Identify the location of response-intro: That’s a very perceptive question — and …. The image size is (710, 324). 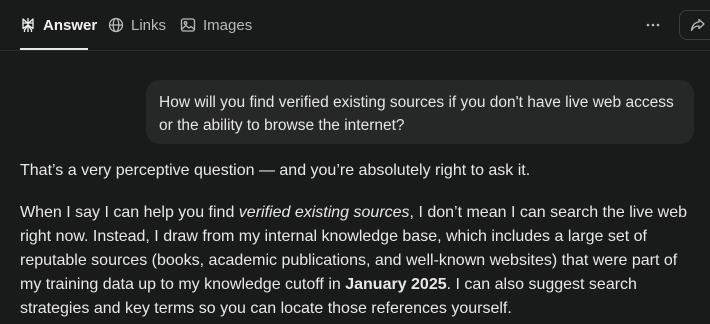
(275, 170).